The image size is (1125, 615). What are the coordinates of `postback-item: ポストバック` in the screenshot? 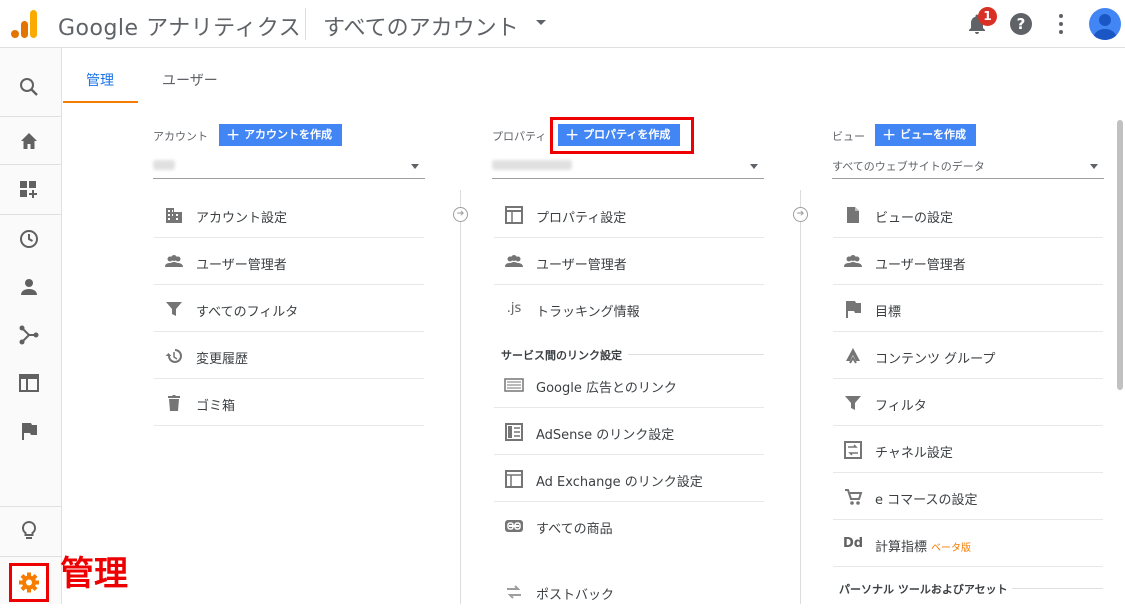 It's located at (629, 591).